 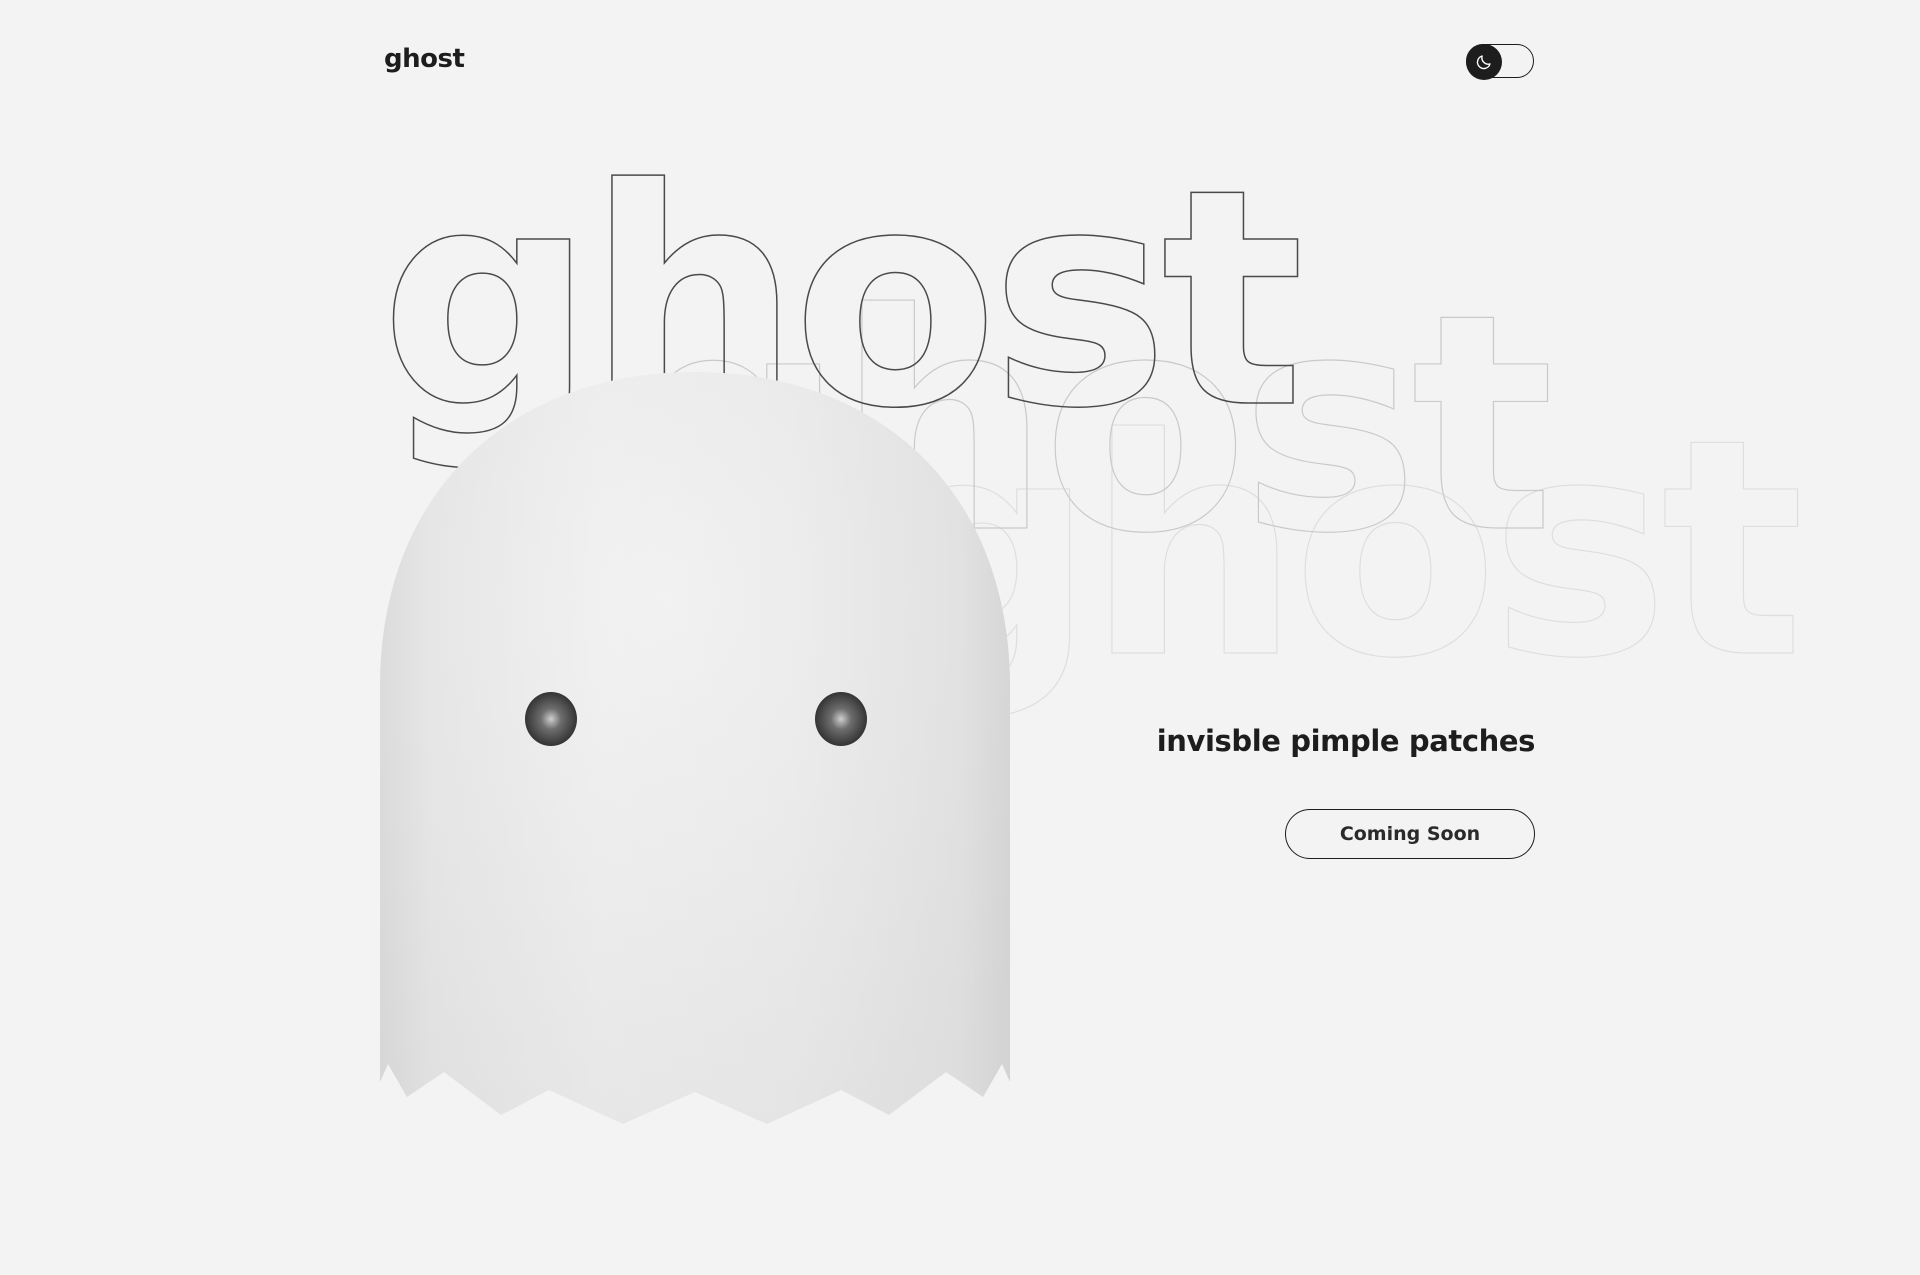 What do you see at coordinates (424, 59) in the screenshot?
I see `site-logo: ghost` at bounding box center [424, 59].